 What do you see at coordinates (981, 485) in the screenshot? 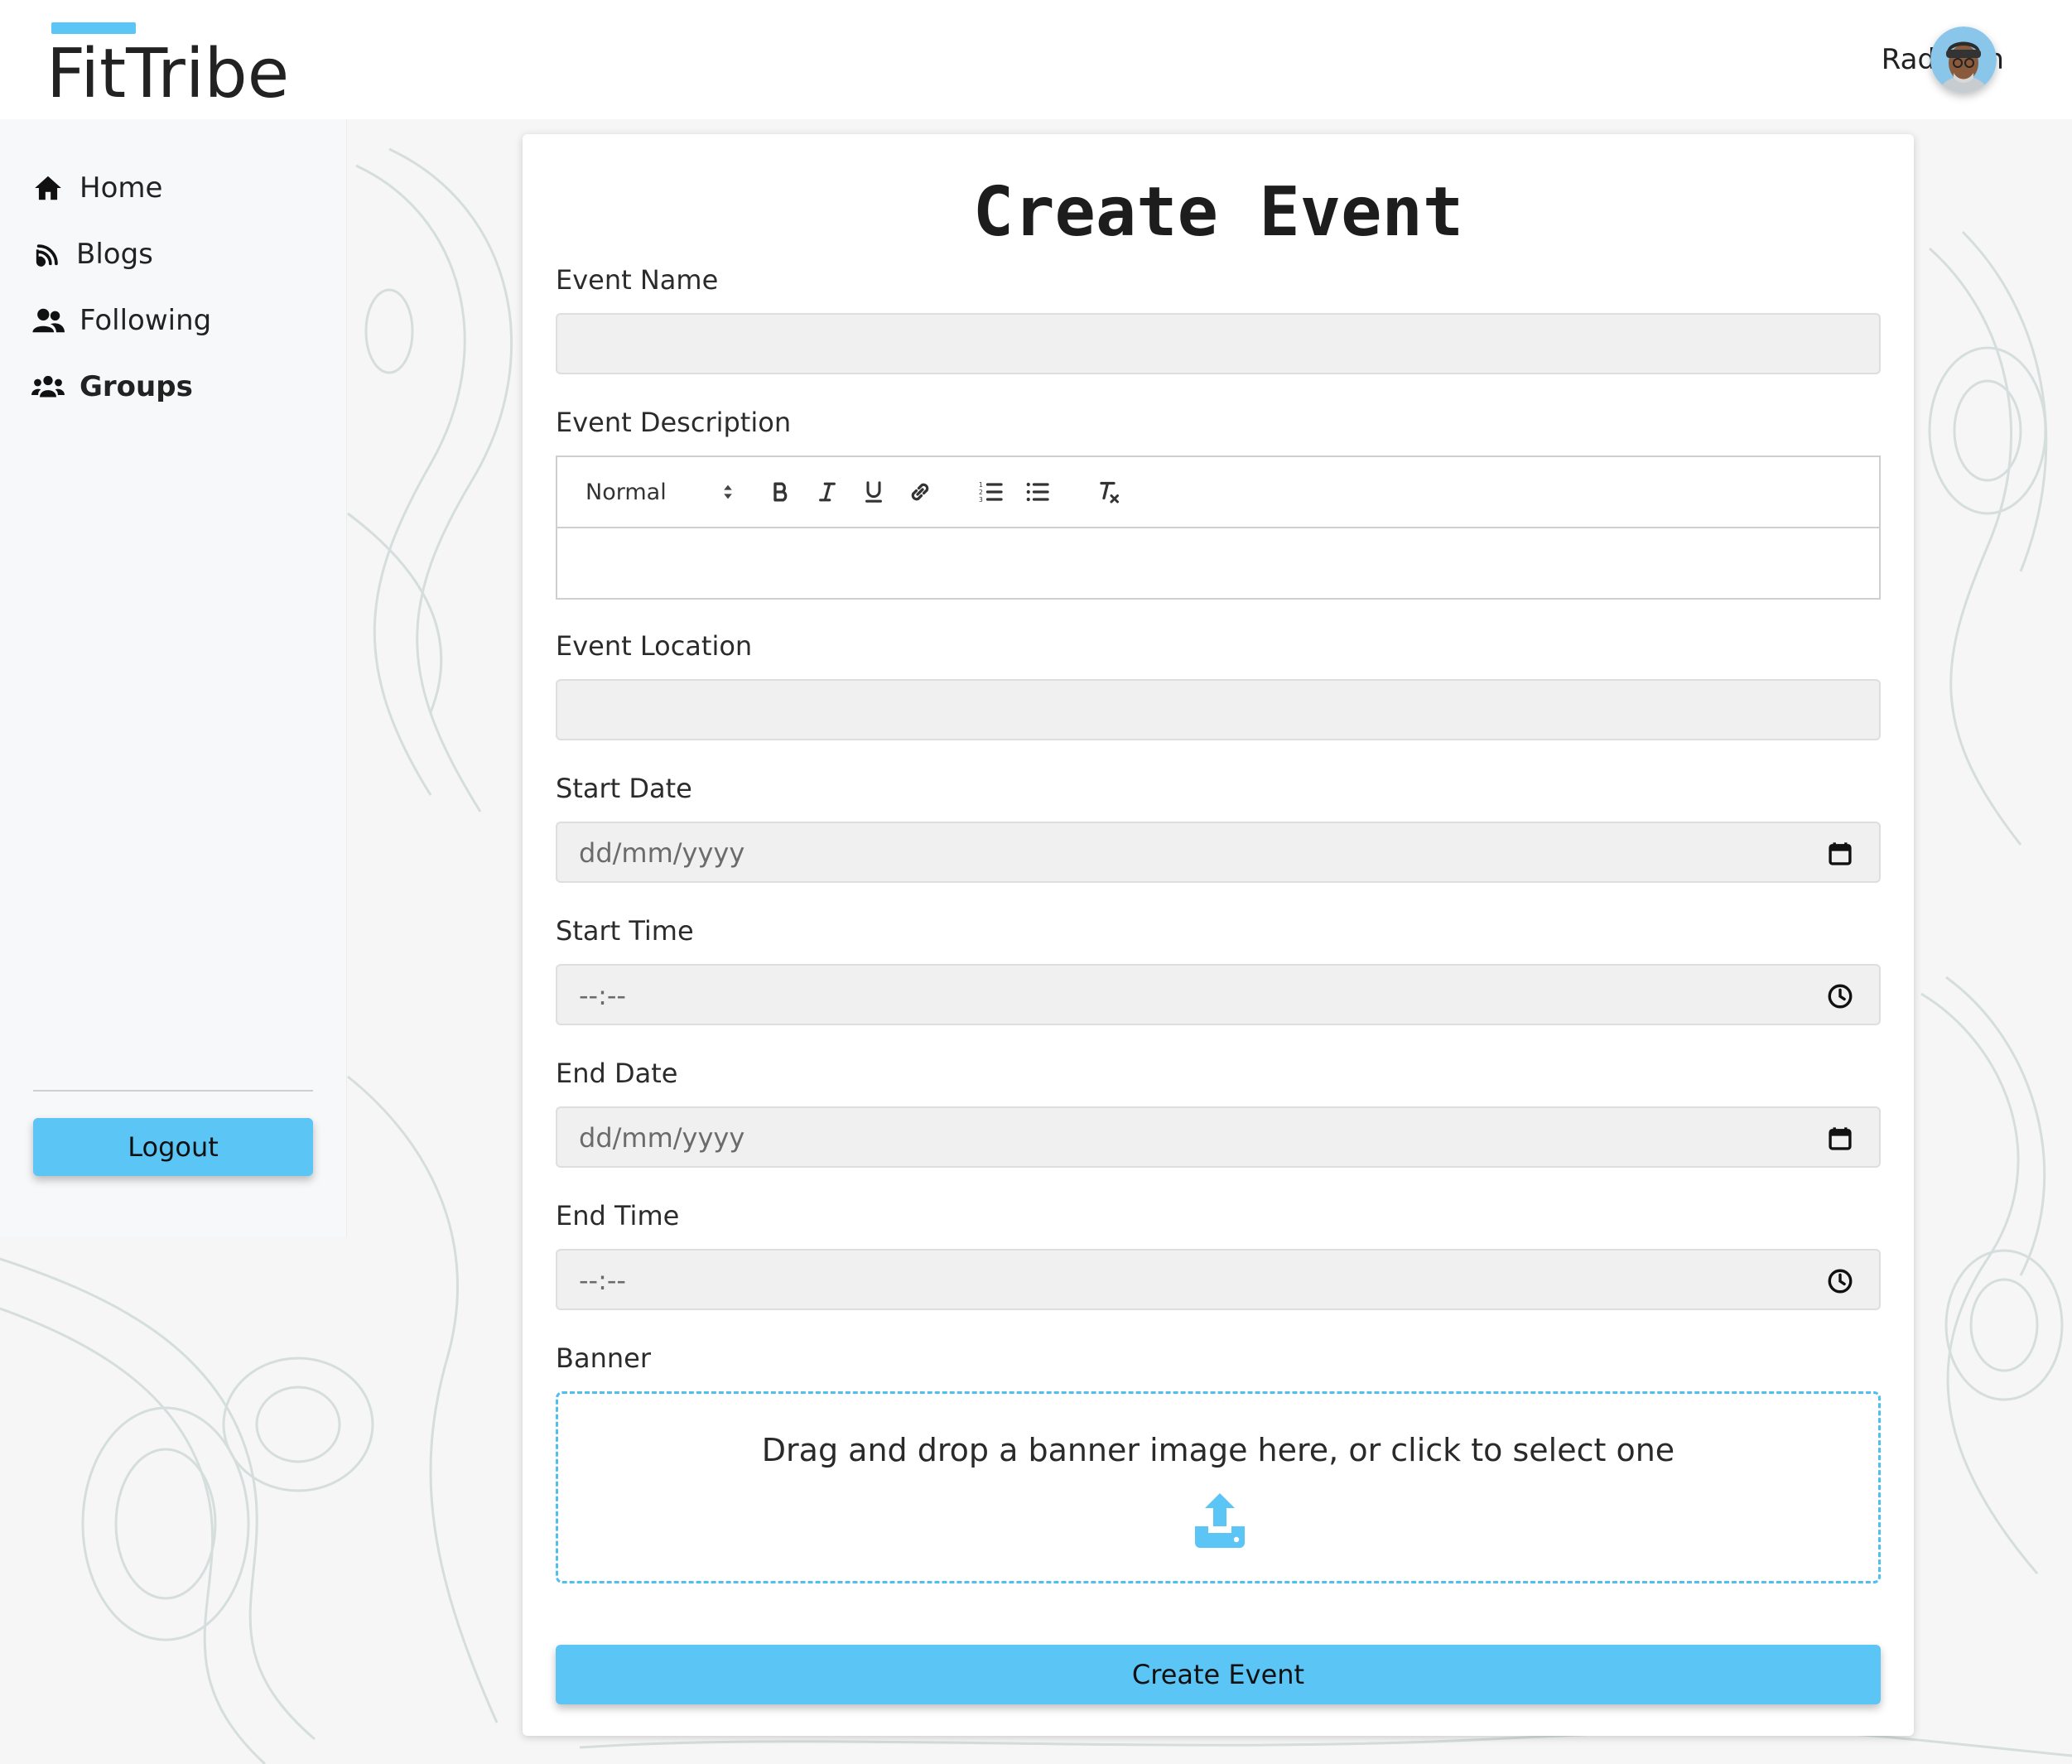
I see `svg-text: 1` at bounding box center [981, 485].